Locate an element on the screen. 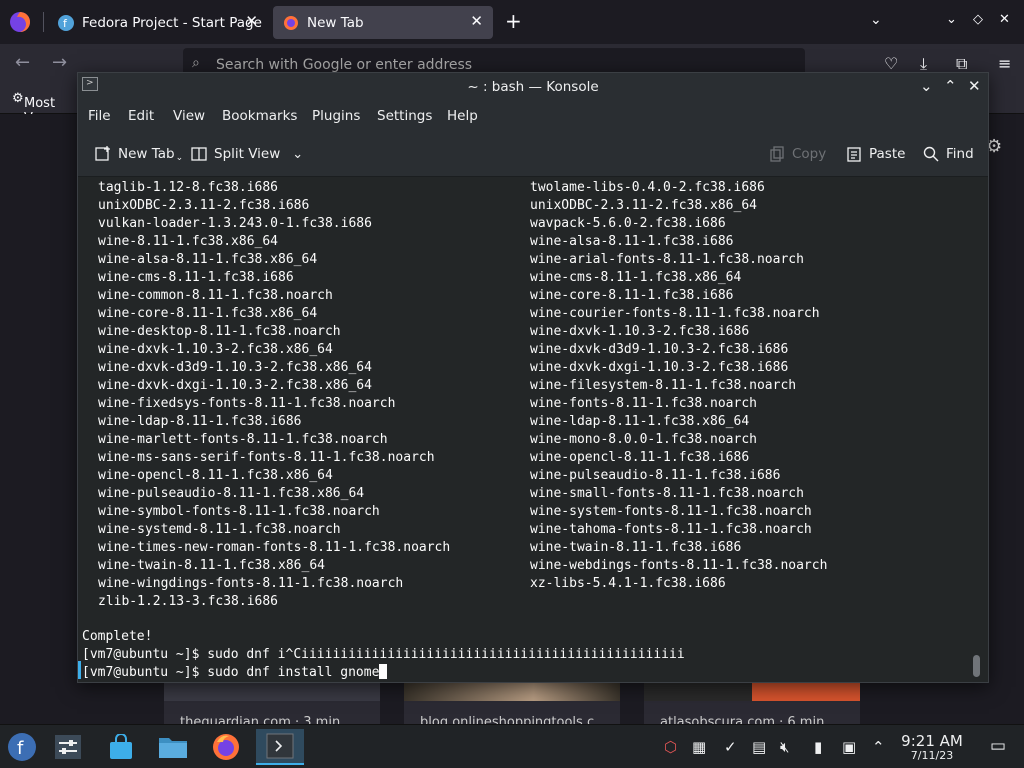  package-list-item: wine-core-8.11-1.fc38.i686 is located at coordinates (632, 295).